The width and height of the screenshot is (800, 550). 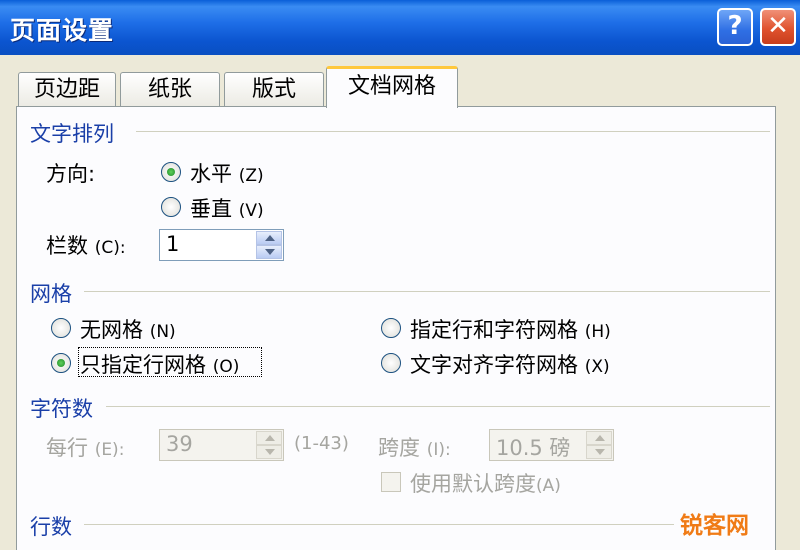 I want to click on pitch-stepper: 10.5 磅, so click(x=551, y=445).